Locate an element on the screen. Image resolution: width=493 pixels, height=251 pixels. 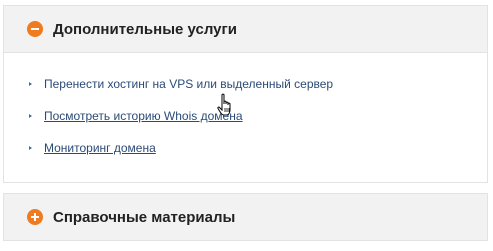
plus-circle-icon is located at coordinates (35, 217).